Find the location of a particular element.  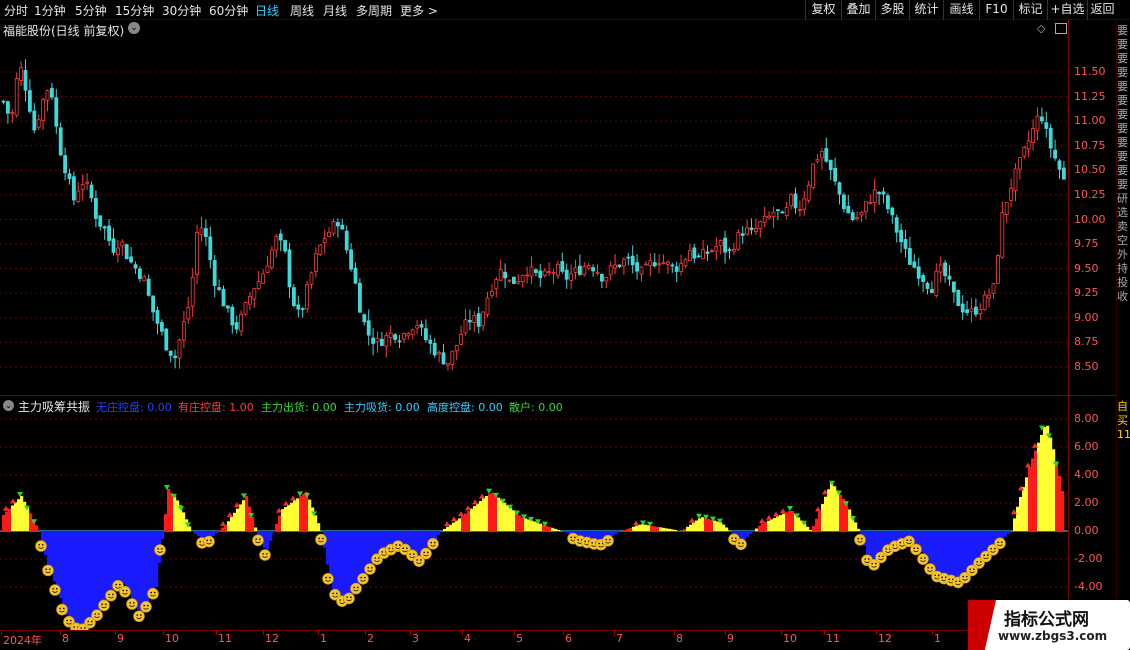

maximize-icon is located at coordinates (1061, 28).